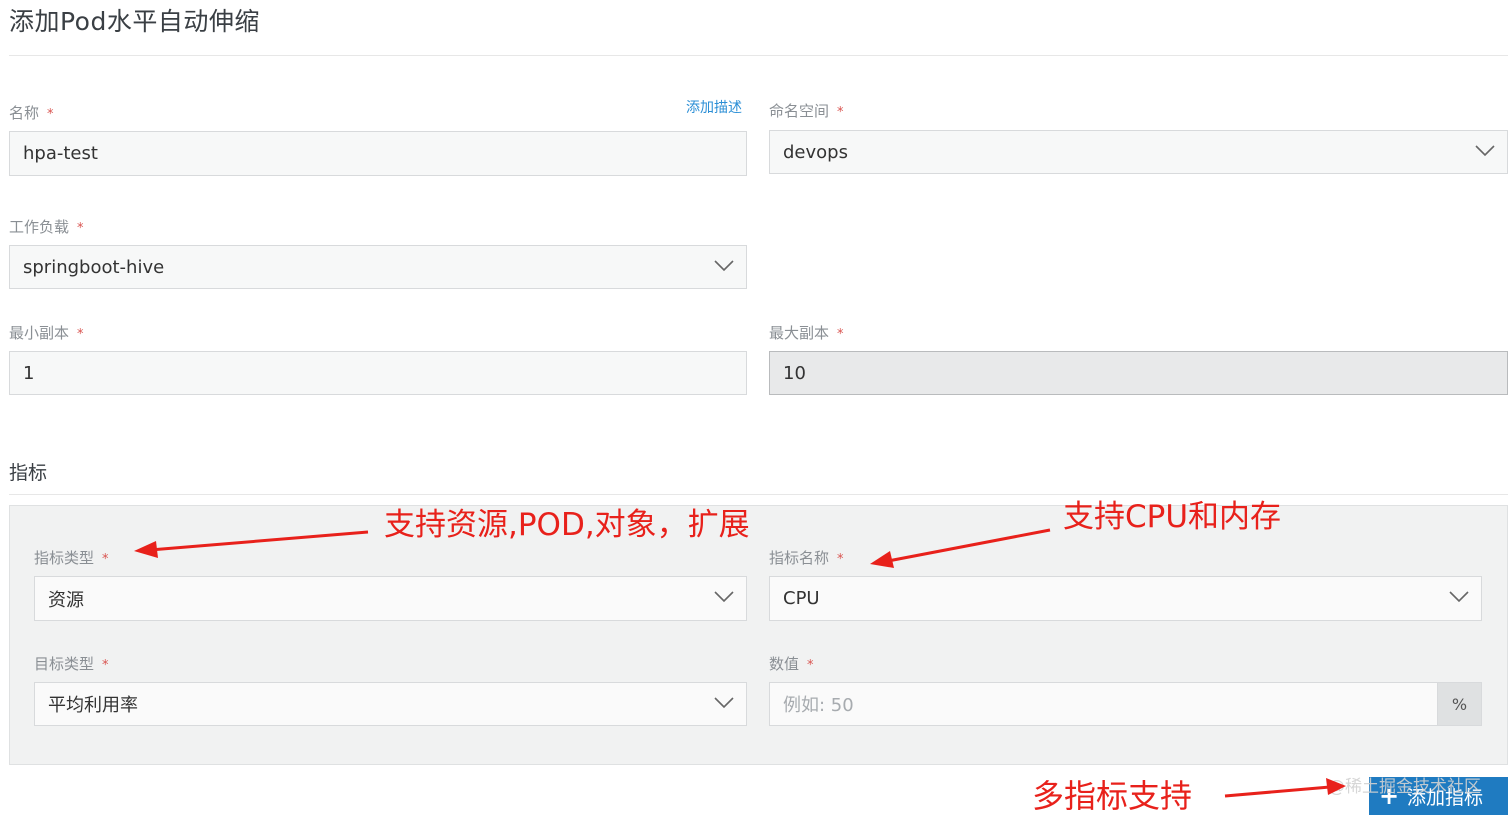 The height and width of the screenshot is (818, 1512). What do you see at coordinates (960, 548) in the screenshot?
I see `arrow-to-metric-name` at bounding box center [960, 548].